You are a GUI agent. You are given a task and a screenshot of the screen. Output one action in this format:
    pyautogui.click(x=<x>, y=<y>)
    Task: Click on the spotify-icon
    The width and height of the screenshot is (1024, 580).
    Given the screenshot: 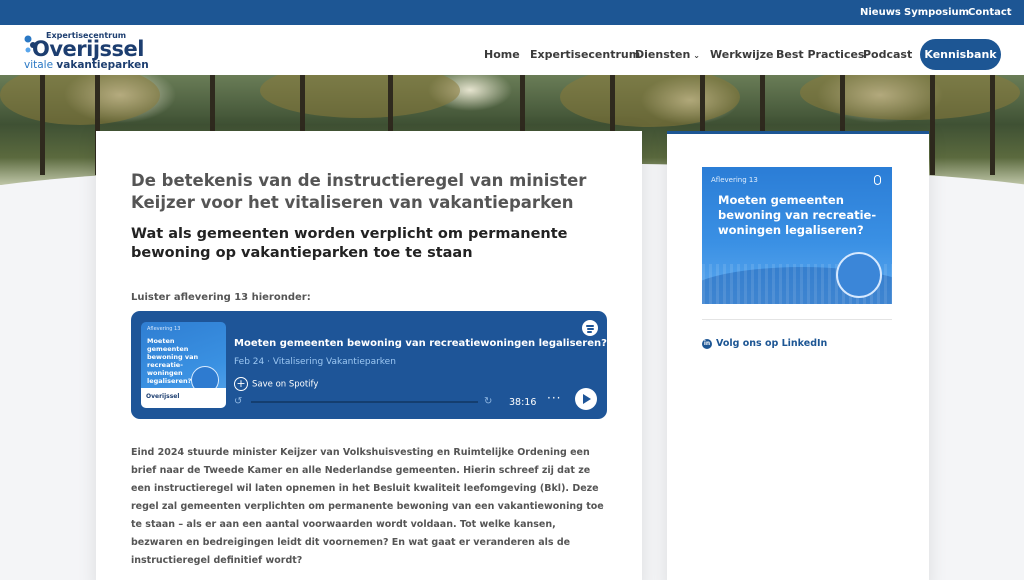 What is the action you would take?
    pyautogui.click(x=590, y=328)
    